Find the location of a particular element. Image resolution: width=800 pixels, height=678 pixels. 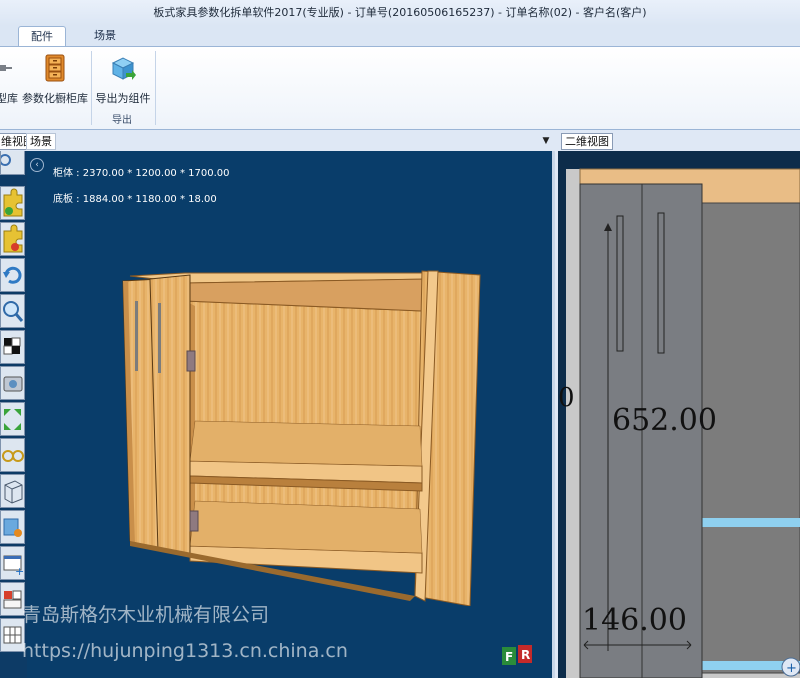

layout-icon is located at coordinates (12, 599).